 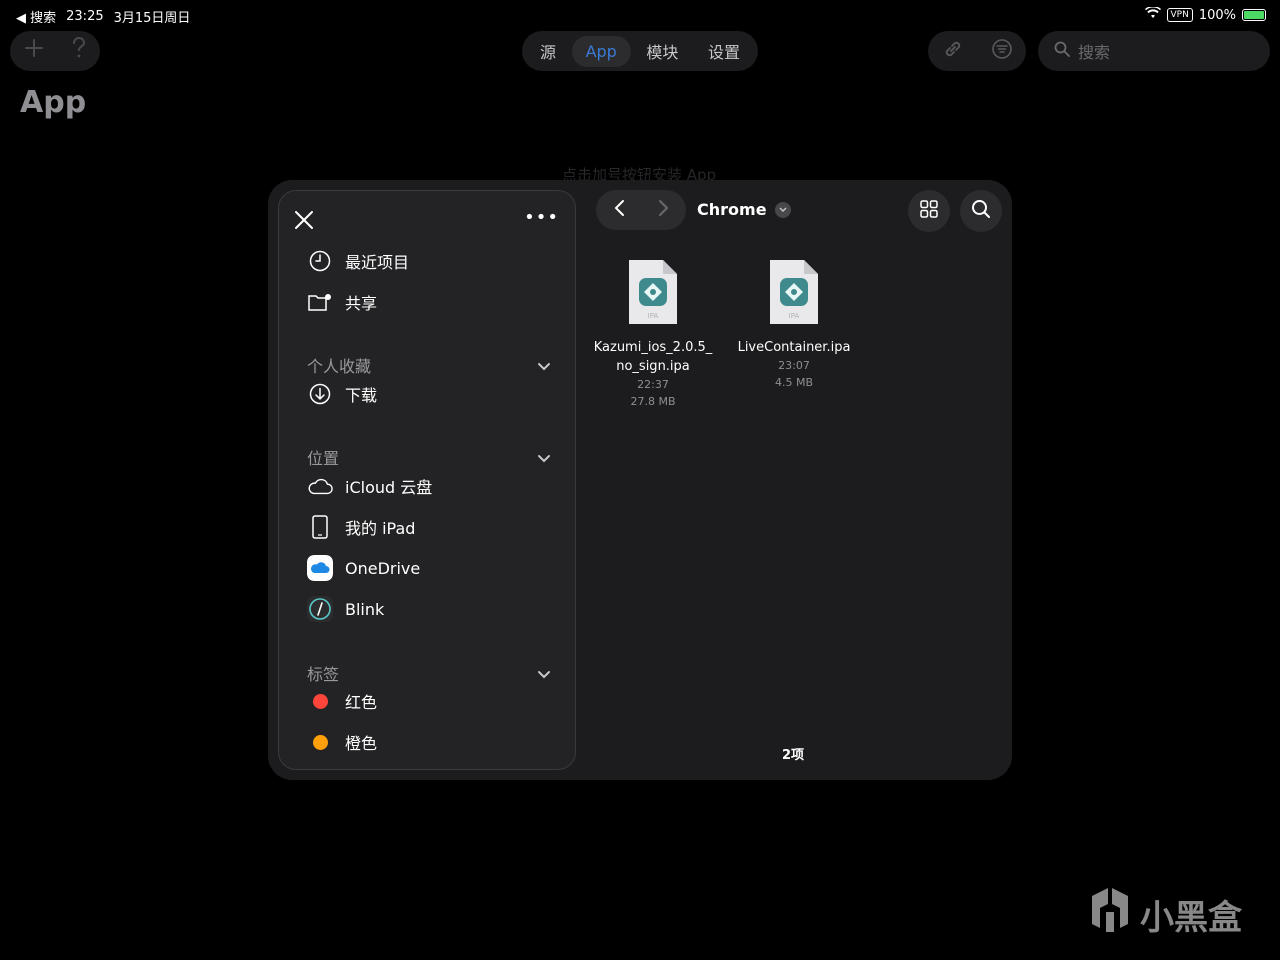 I want to click on sidebar-item-tag-red: 红色, so click(x=342, y=701).